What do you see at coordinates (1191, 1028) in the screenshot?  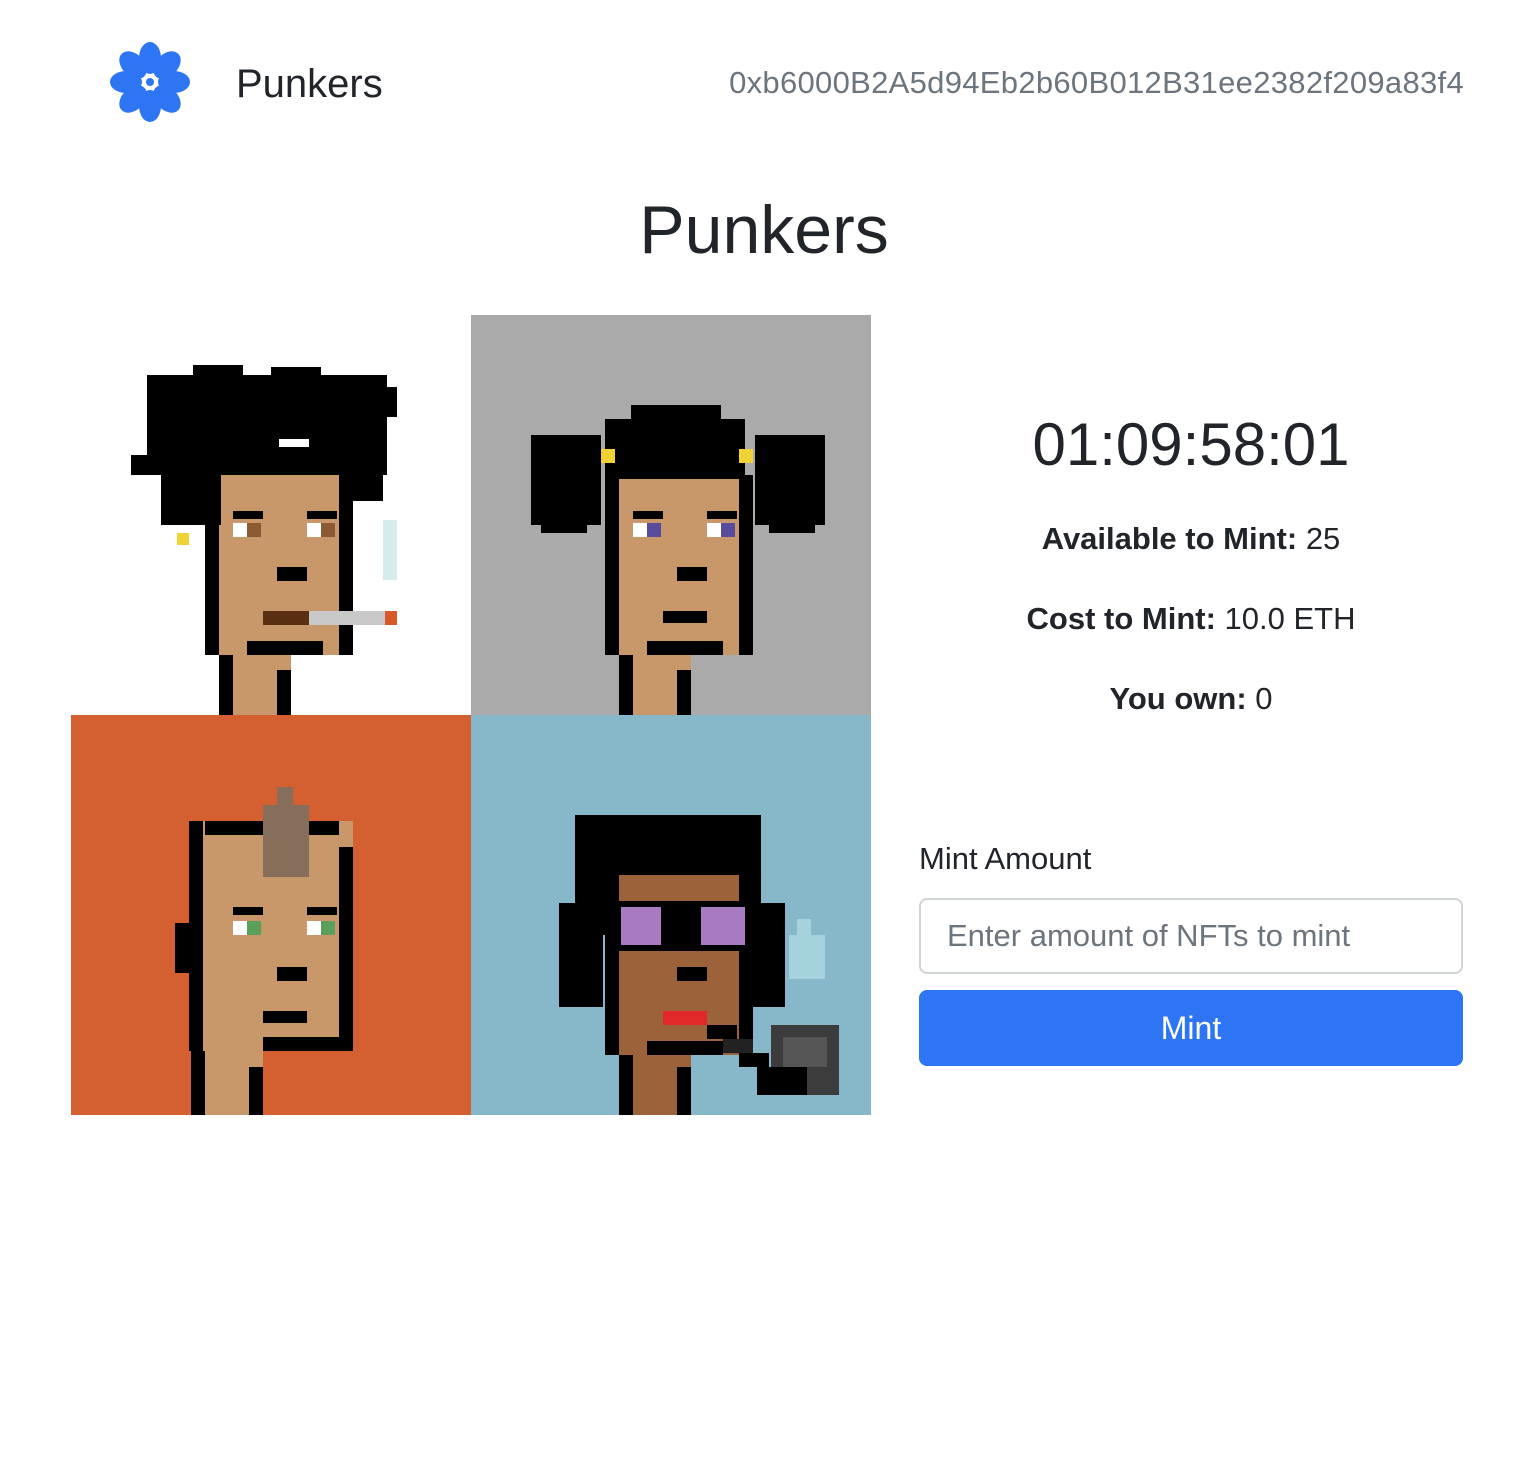 I see `mint-button: Mint` at bounding box center [1191, 1028].